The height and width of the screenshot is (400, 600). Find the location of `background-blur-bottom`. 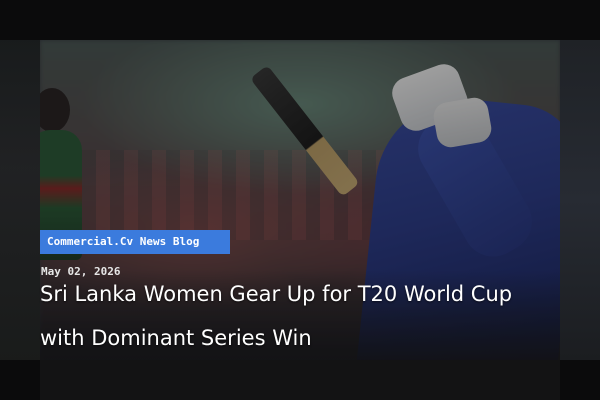

background-blur-bottom is located at coordinates (300, 380).